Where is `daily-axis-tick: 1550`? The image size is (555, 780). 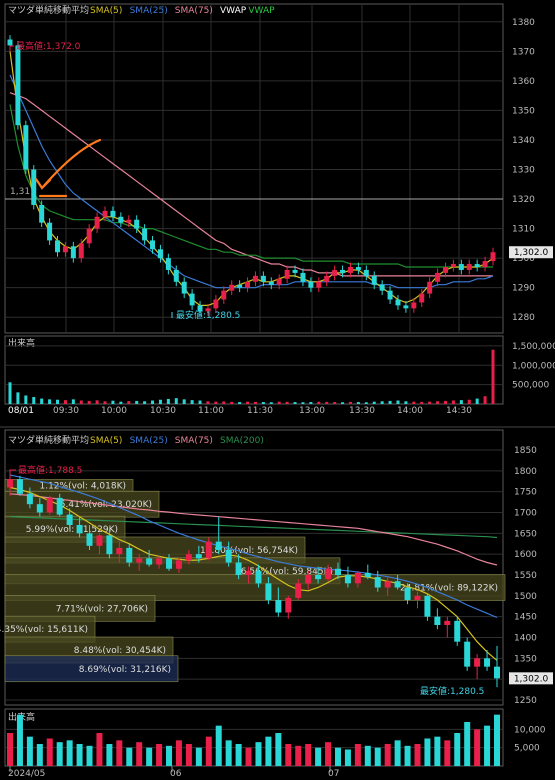 daily-axis-tick: 1550 is located at coordinates (525, 576).